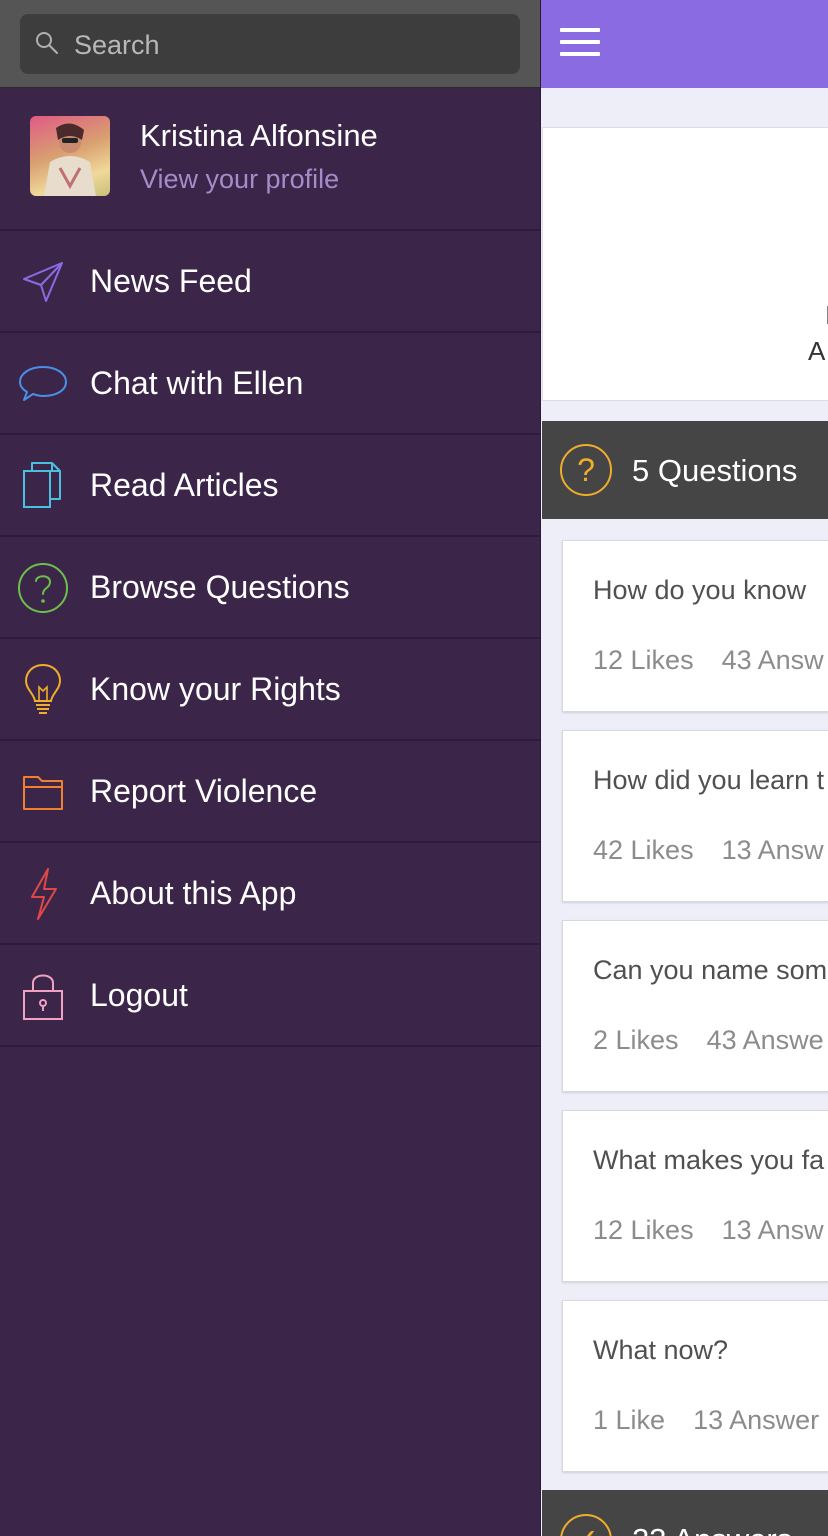 Image resolution: width=828 pixels, height=1536 pixels. I want to click on question-card: How did you learn t 42 Likes 13 Answ, so click(695, 816).